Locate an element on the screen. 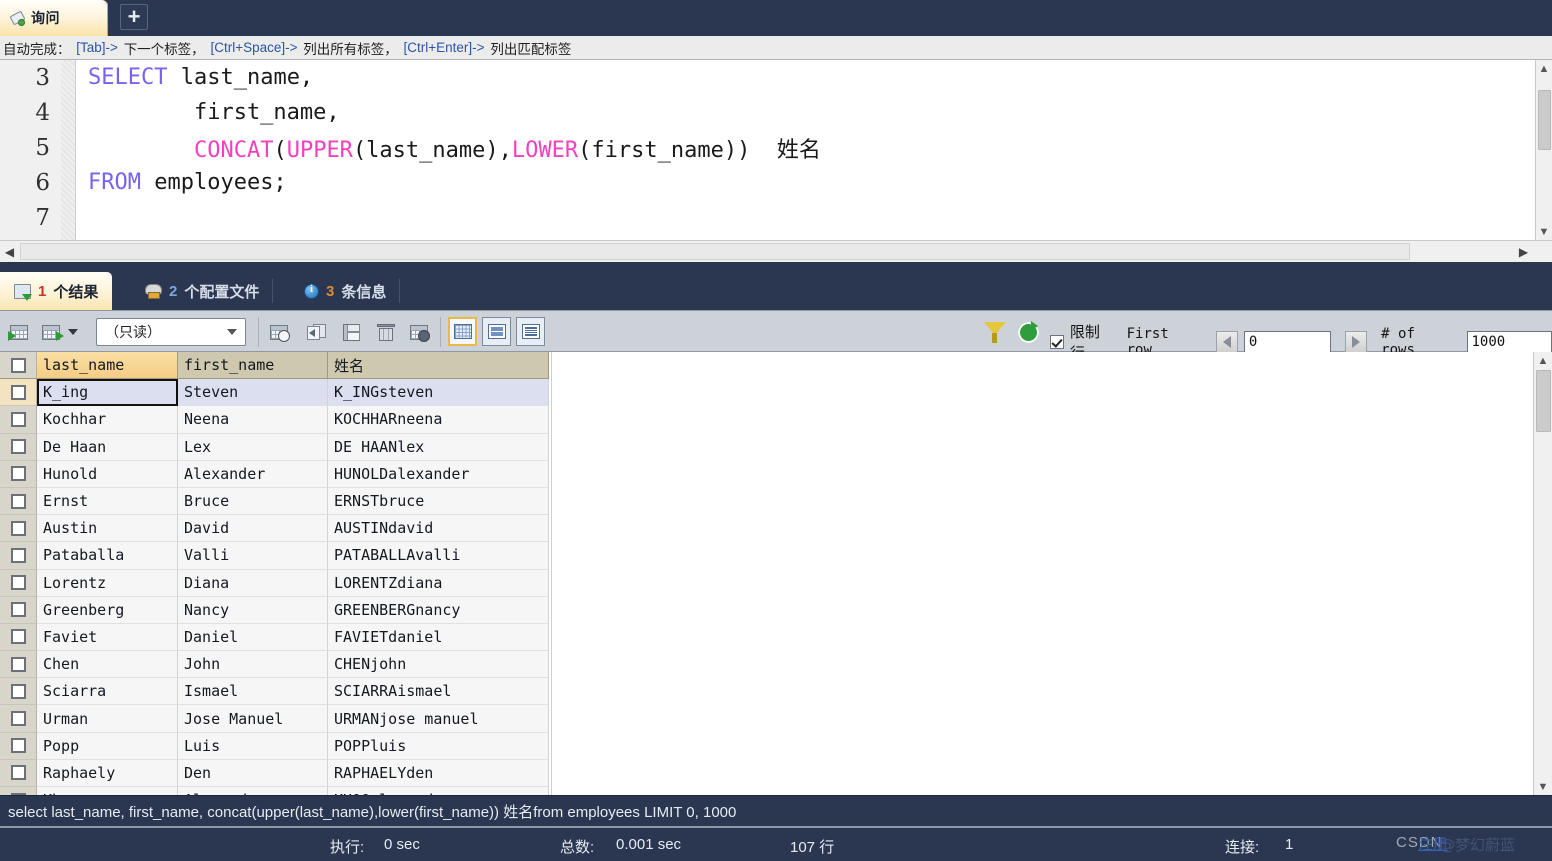 The width and height of the screenshot is (1552, 861). cell-last-name: Pataballa is located at coordinates (107, 556).